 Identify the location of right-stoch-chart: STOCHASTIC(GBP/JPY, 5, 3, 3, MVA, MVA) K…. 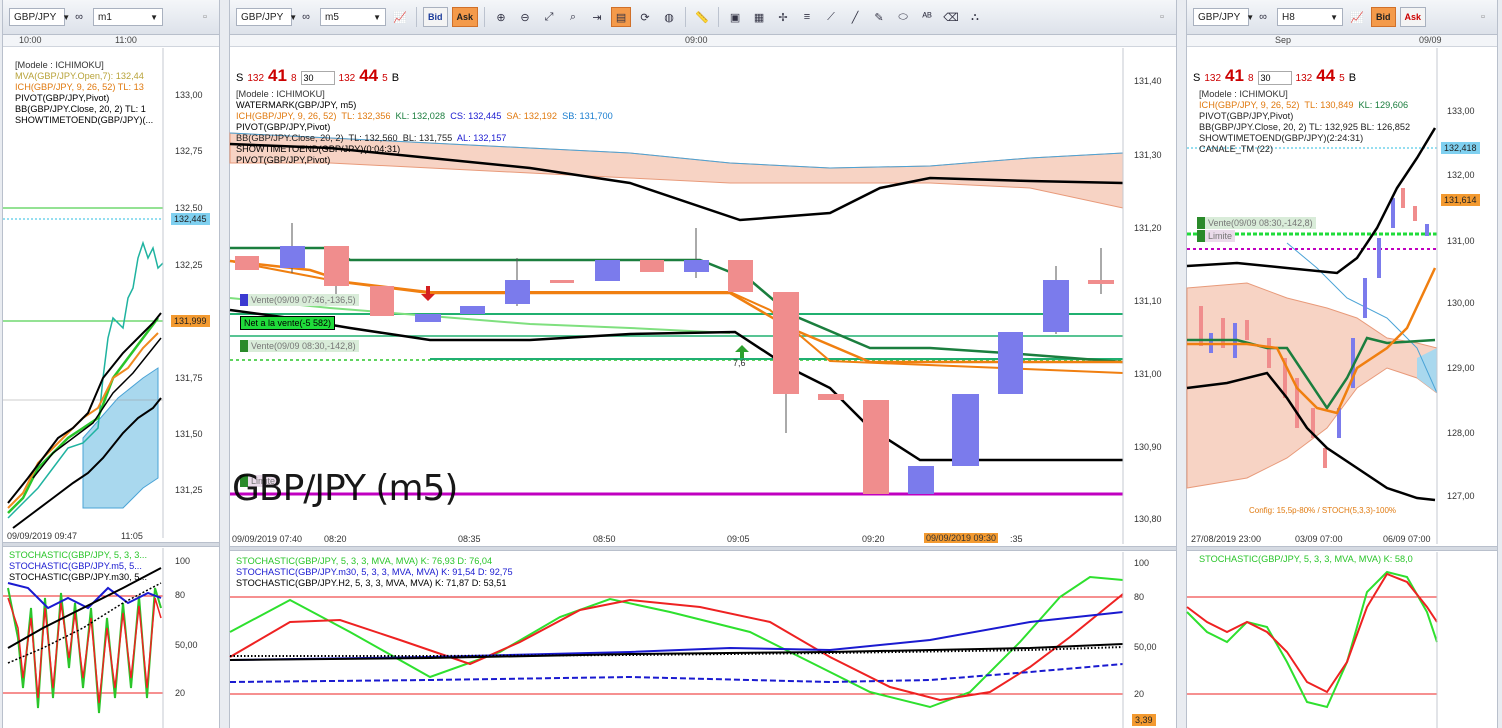
(1341, 640).